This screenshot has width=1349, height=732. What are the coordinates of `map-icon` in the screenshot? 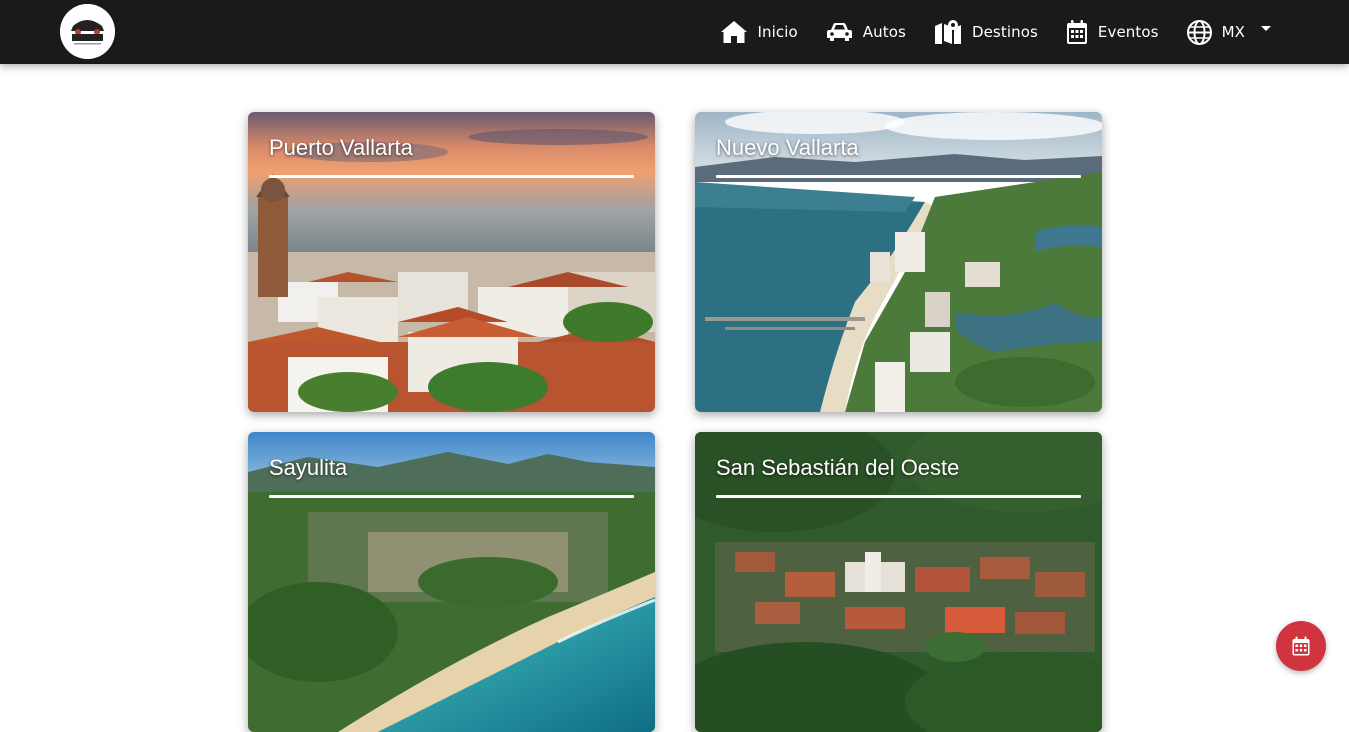 It's located at (947, 32).